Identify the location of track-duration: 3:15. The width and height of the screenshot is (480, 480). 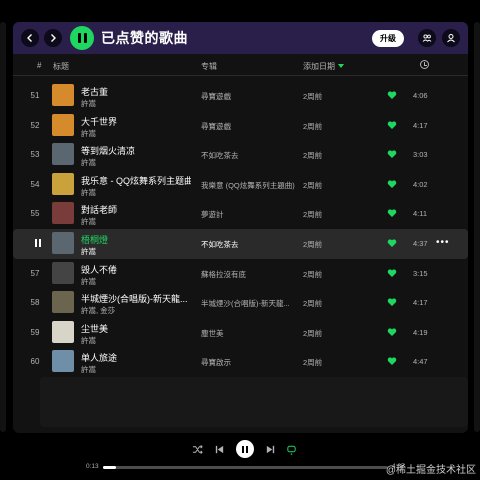
(420, 273).